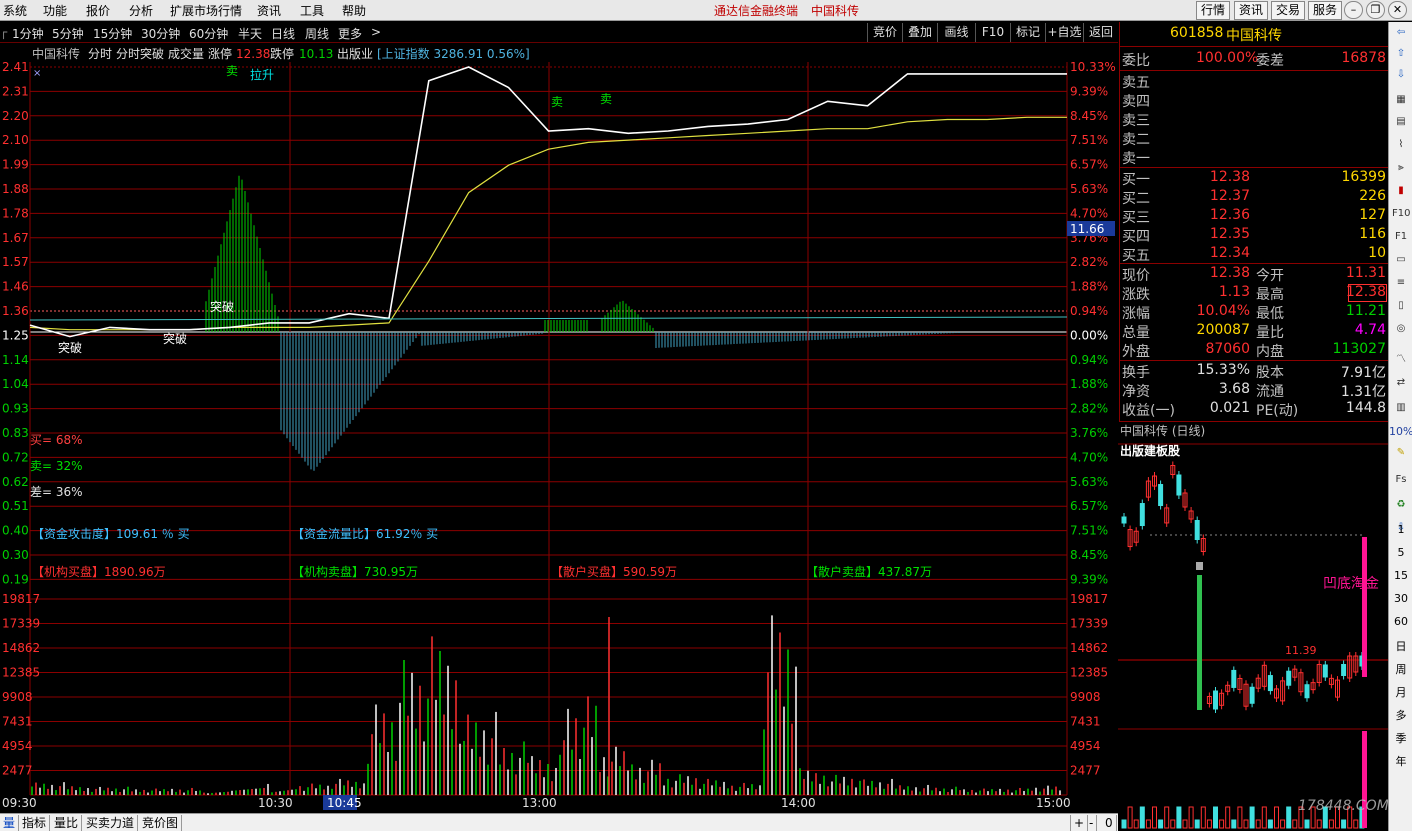 Image resolution: width=1412 pixels, height=831 pixels. What do you see at coordinates (1363, 177) in the screenshot?
I see `buy-level-volume: 16399` at bounding box center [1363, 177].